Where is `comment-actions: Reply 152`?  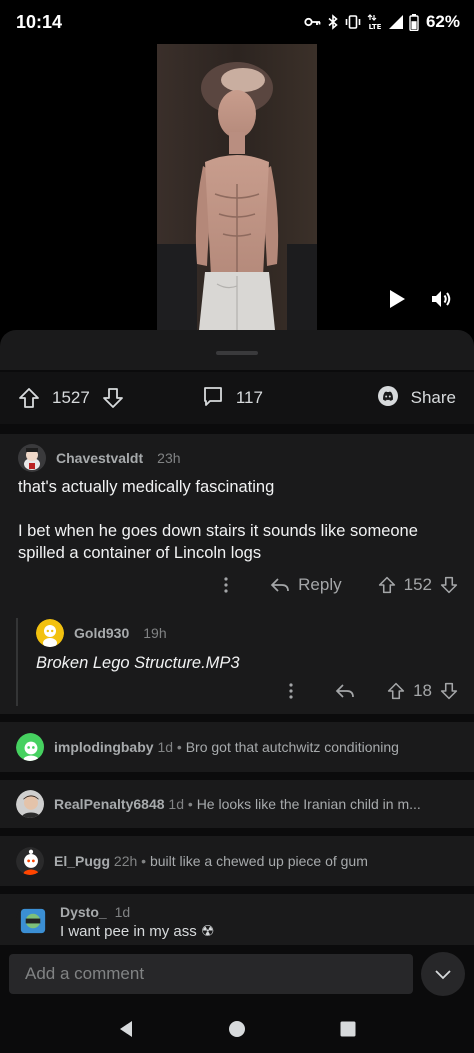 comment-actions: Reply 152 is located at coordinates (341, 585).